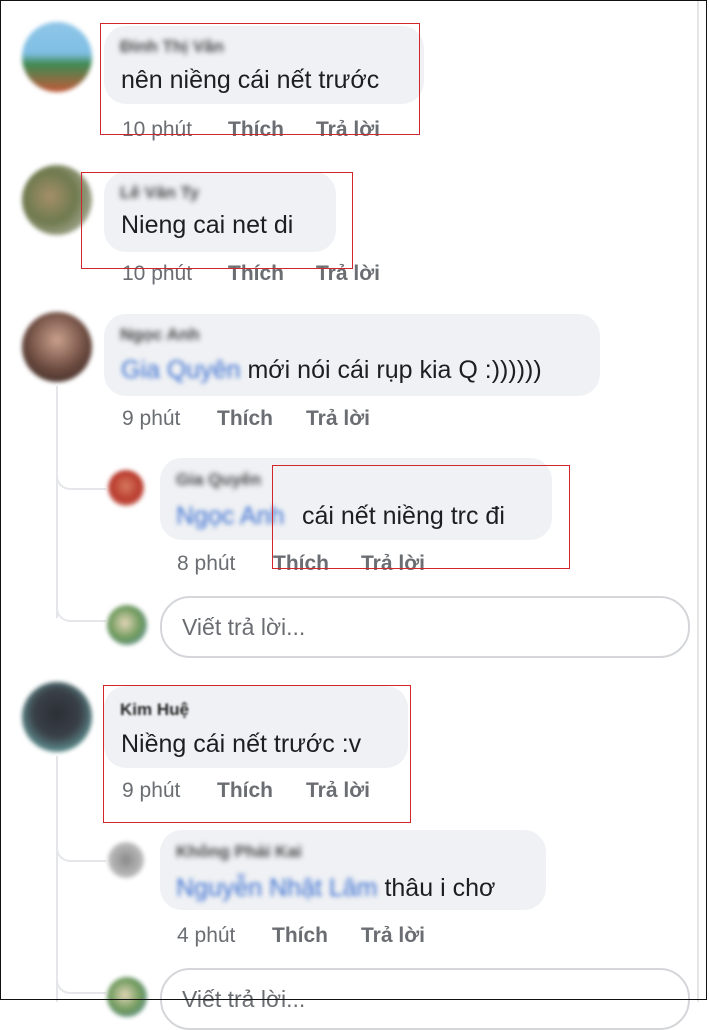  What do you see at coordinates (436, 888) in the screenshot?
I see `reply-body: thâu i chơ` at bounding box center [436, 888].